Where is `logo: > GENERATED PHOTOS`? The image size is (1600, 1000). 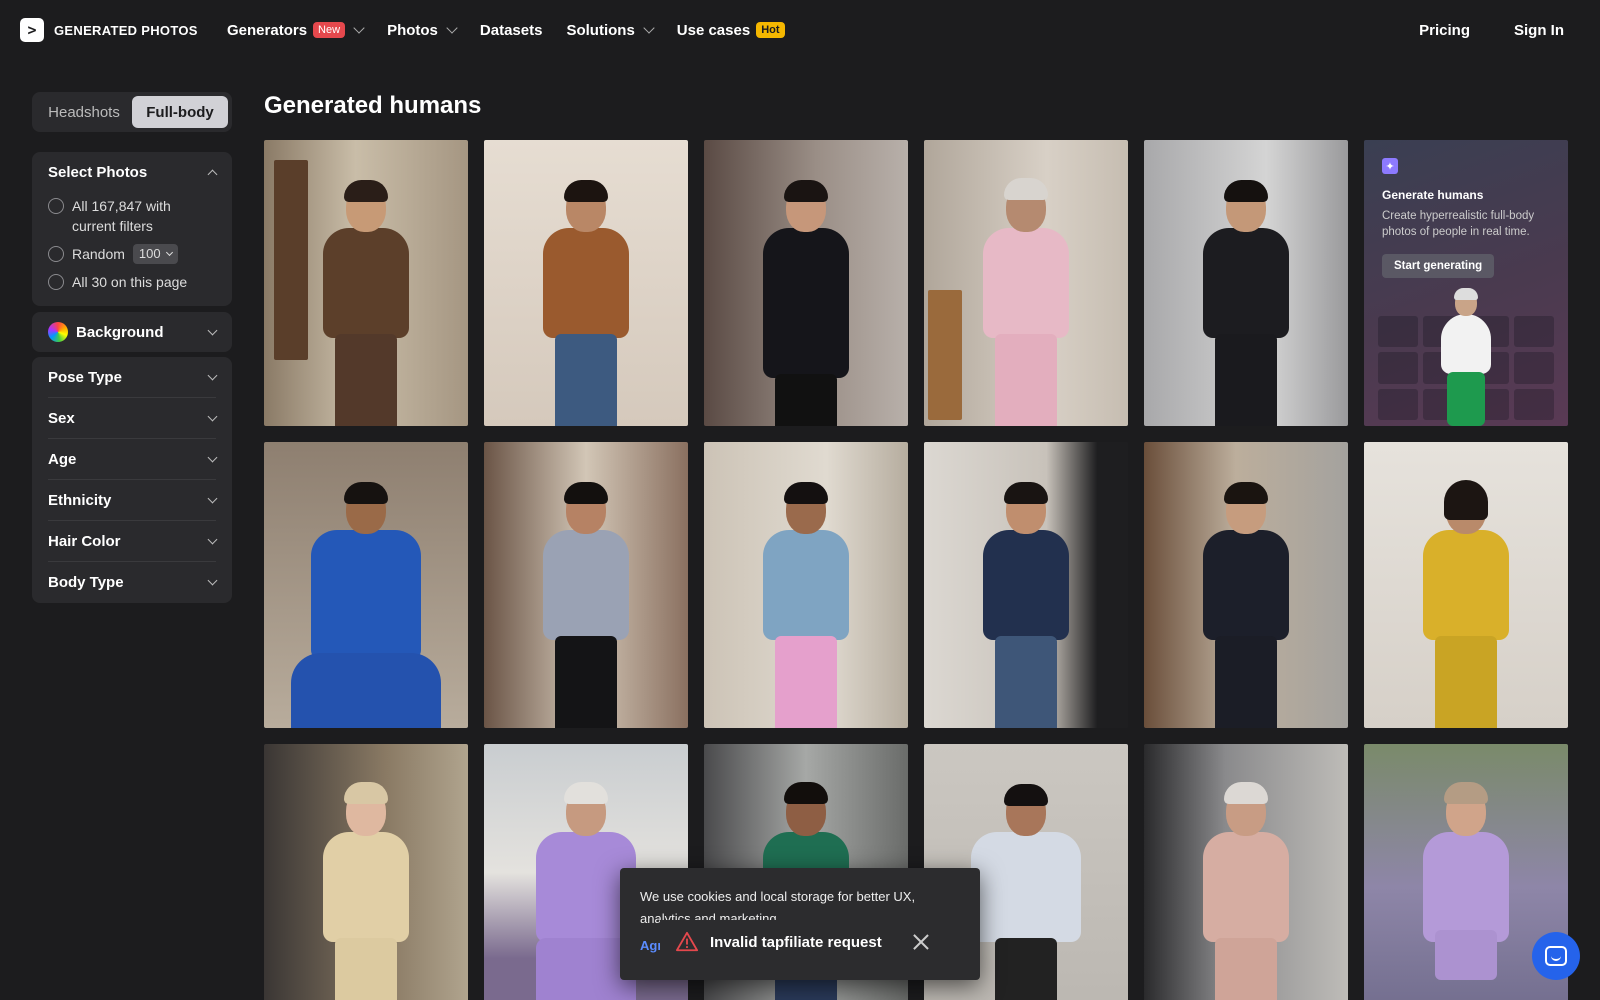 logo: > GENERATED PHOTOS is located at coordinates (109, 30).